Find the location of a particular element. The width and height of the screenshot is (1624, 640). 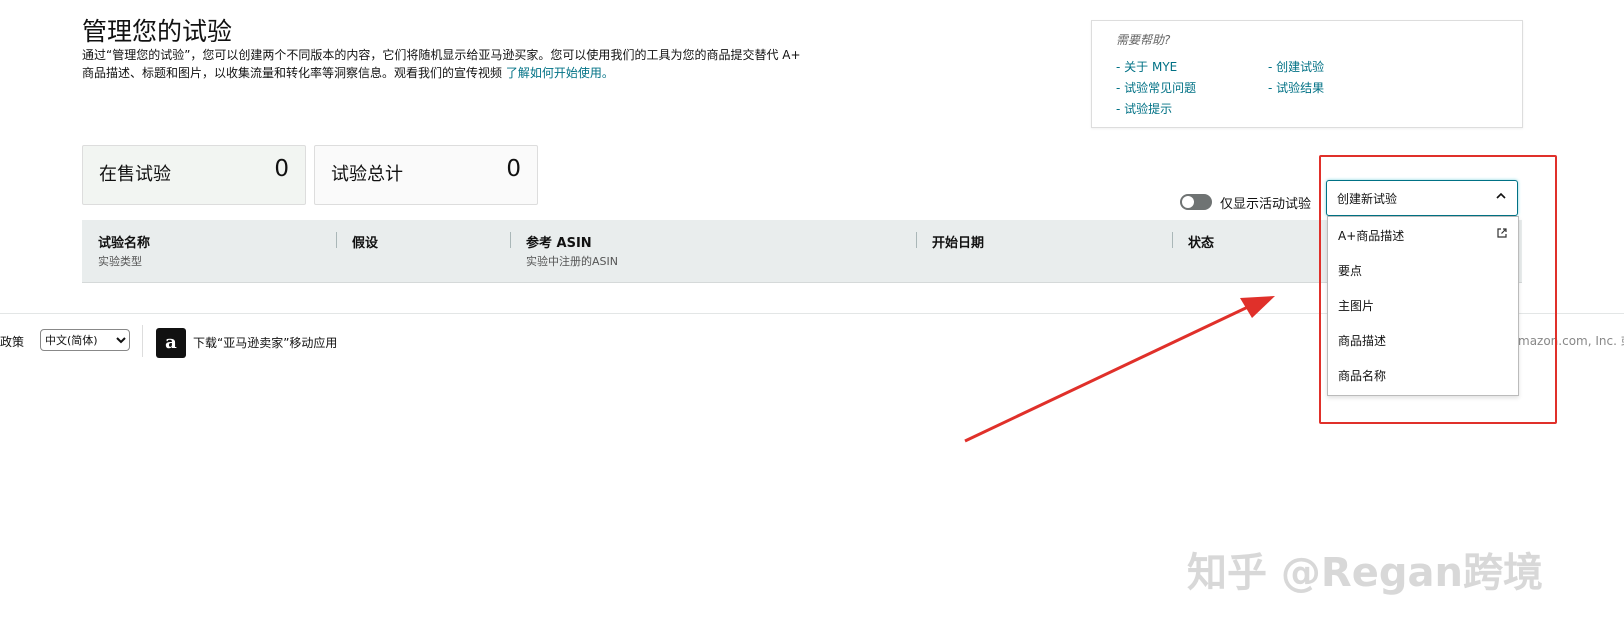

amazon-seller-app-icon: a is located at coordinates (171, 343).